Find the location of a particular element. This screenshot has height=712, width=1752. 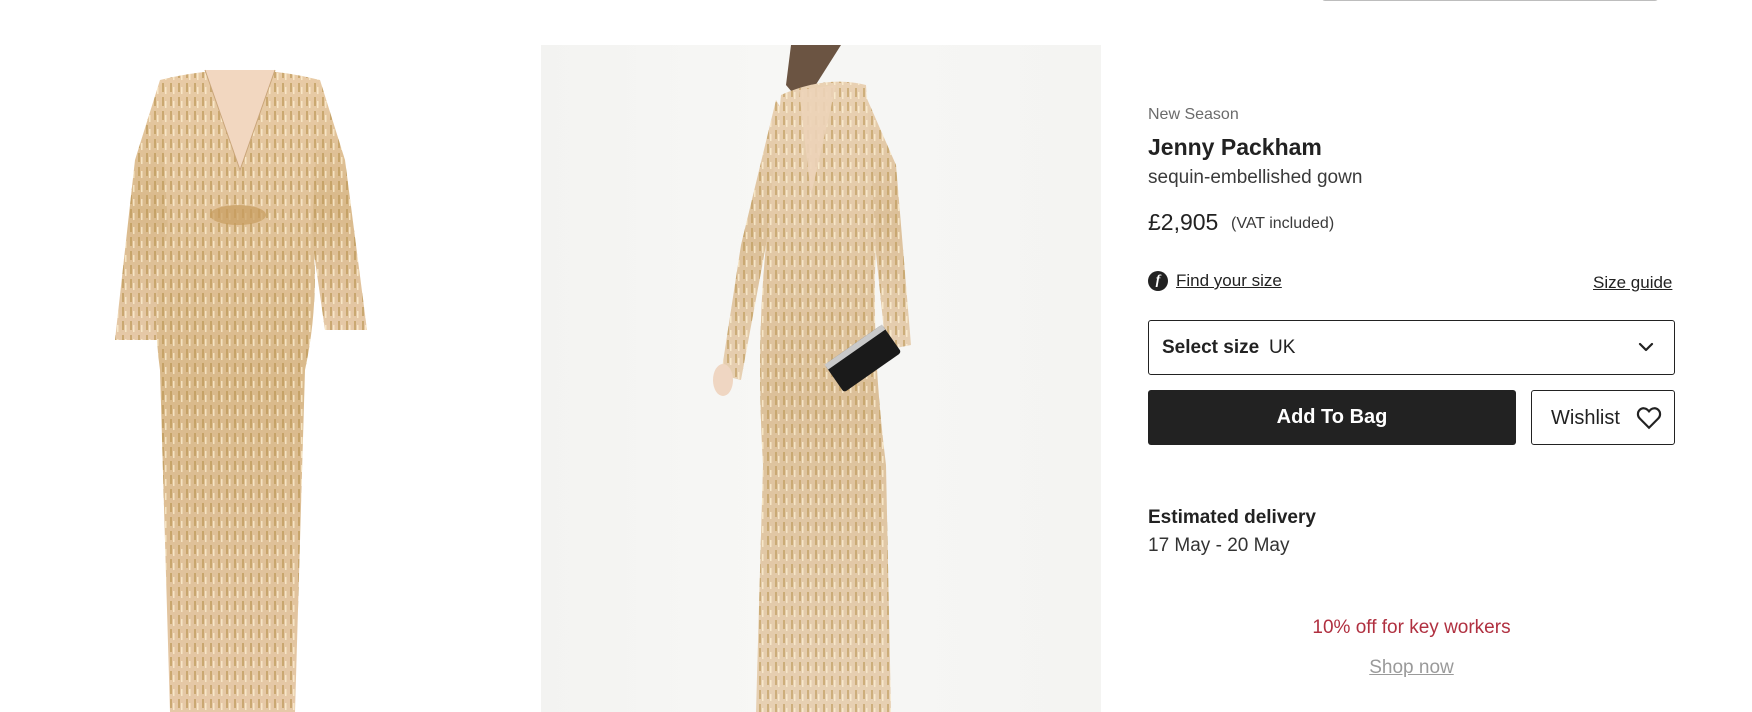

size-guide-link: Size guide is located at coordinates (1632, 283).